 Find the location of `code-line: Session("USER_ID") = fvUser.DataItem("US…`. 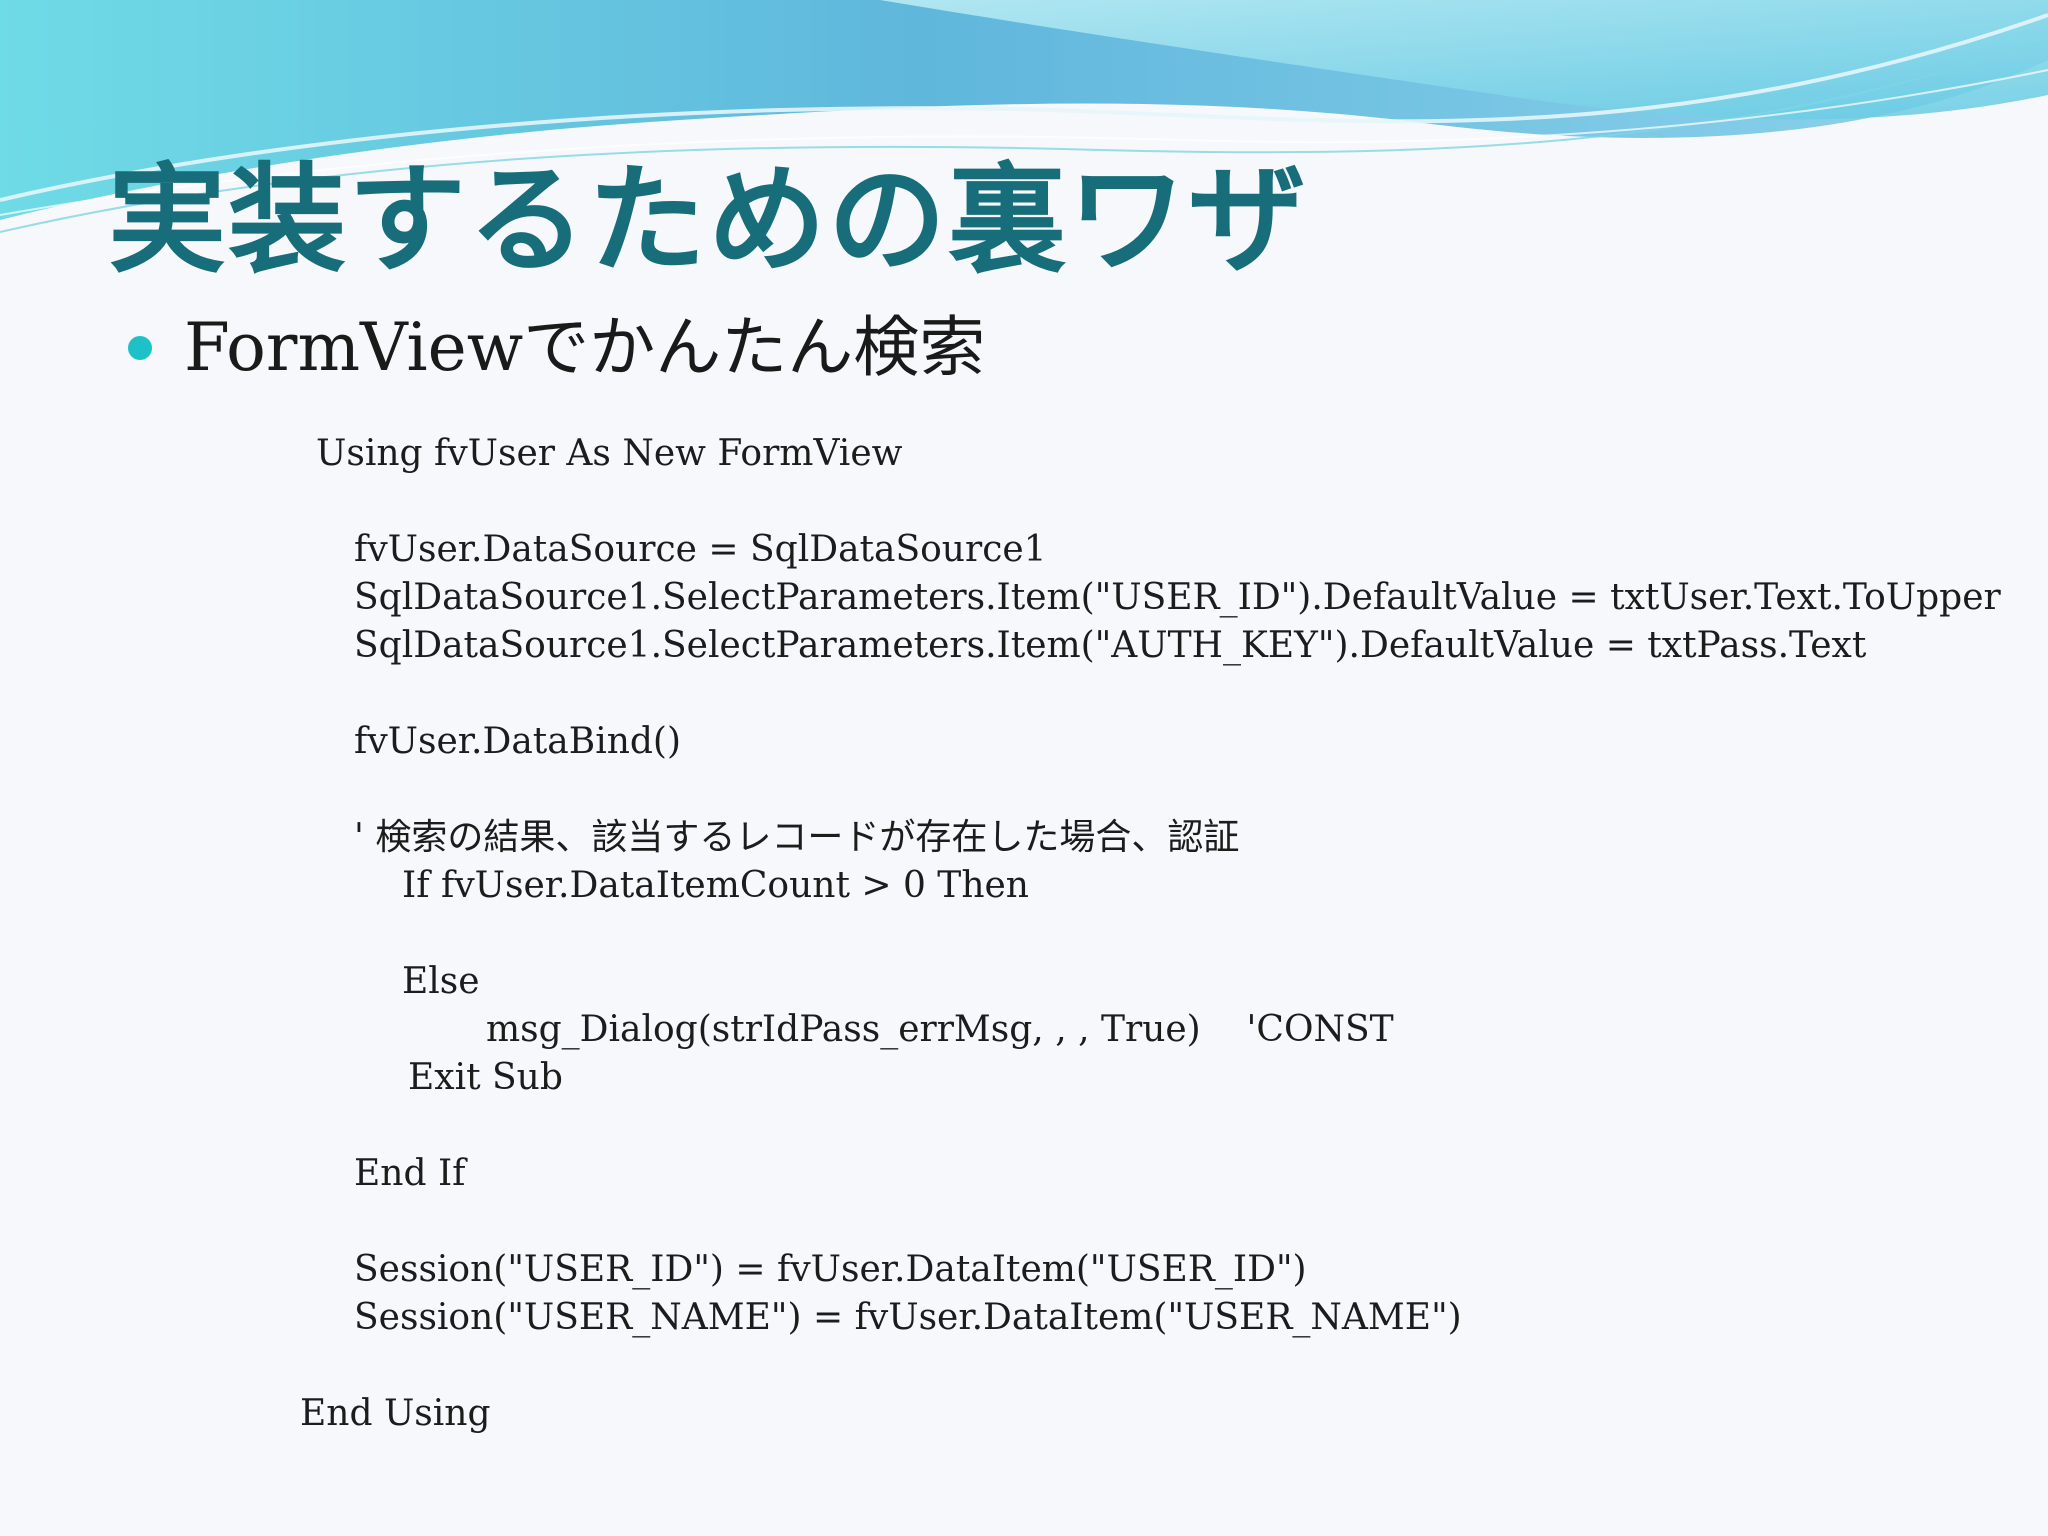

code-line: Session("USER_ID") = fvUser.DataItem("US… is located at coordinates (830, 1269).